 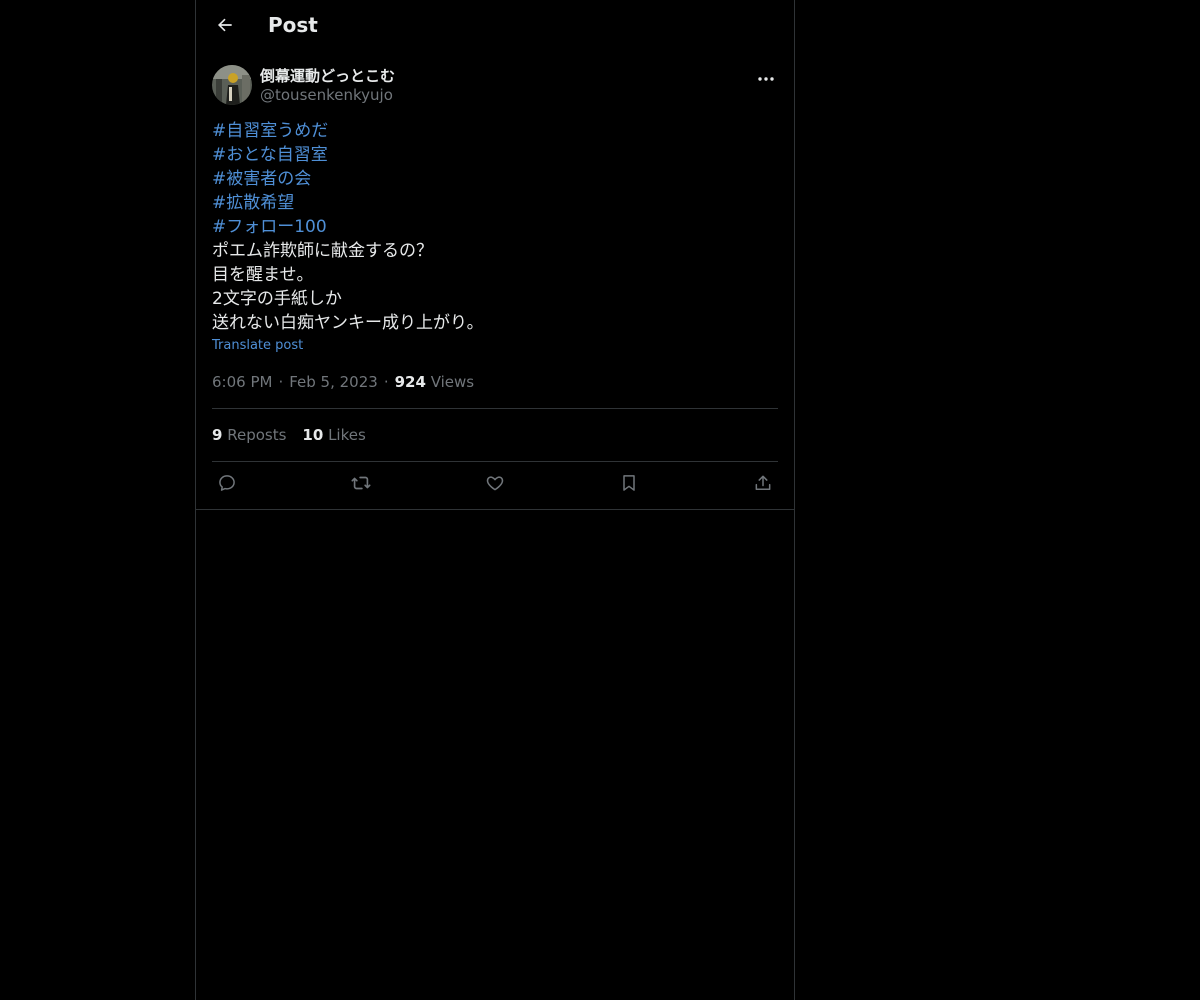 I want to click on action-bar, so click(x=495, y=485).